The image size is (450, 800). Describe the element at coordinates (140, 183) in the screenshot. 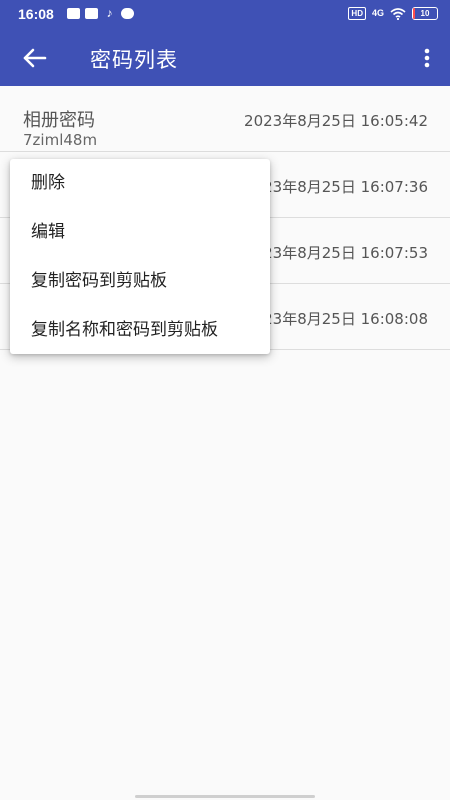

I see `menu-item-delete: 删除` at that location.